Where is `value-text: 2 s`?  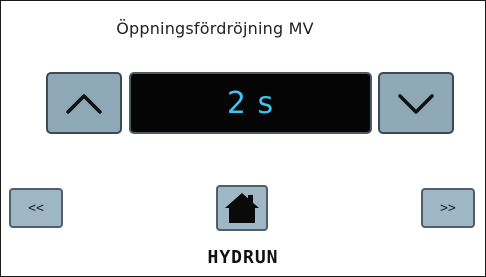
value-text: 2 s is located at coordinates (250, 103).